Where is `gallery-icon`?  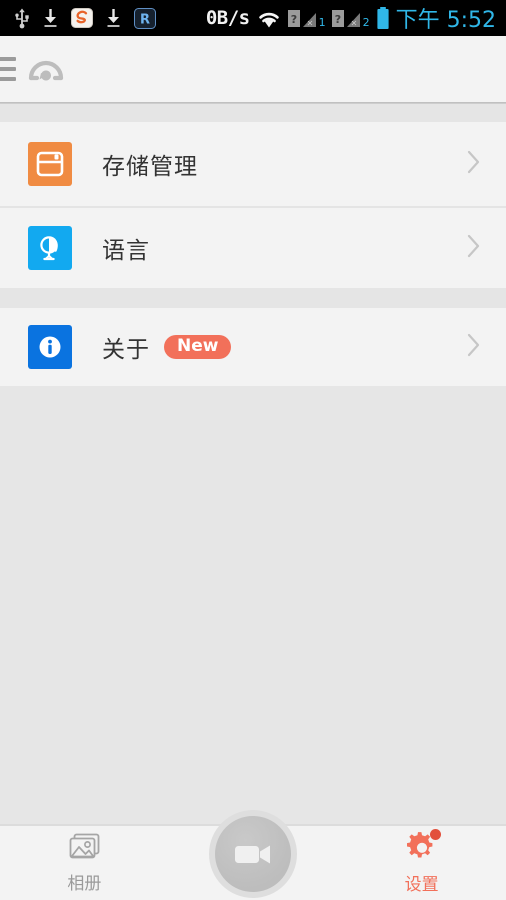 gallery-icon is located at coordinates (84, 846).